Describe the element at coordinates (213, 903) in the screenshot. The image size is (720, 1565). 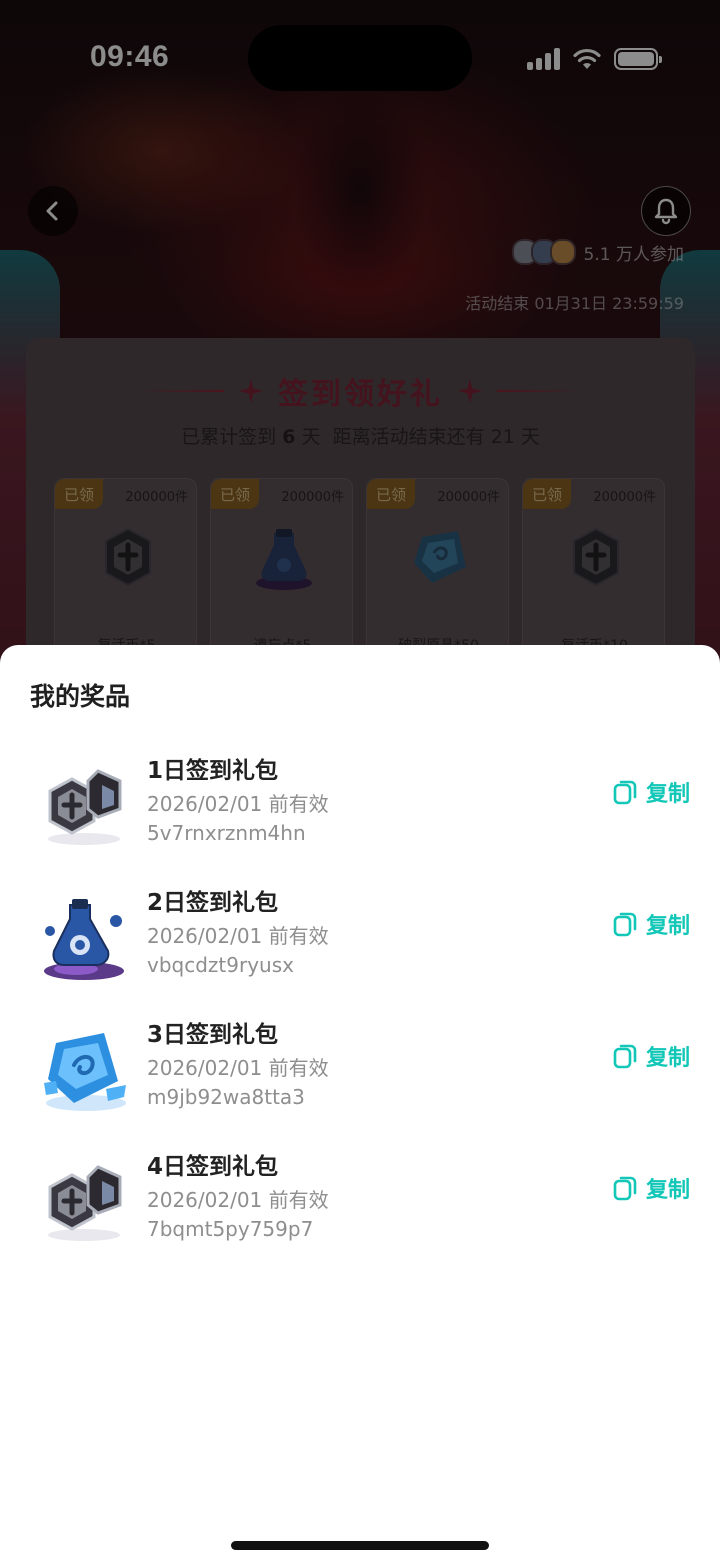
I see `prize-name: 2日签到礼包` at that location.